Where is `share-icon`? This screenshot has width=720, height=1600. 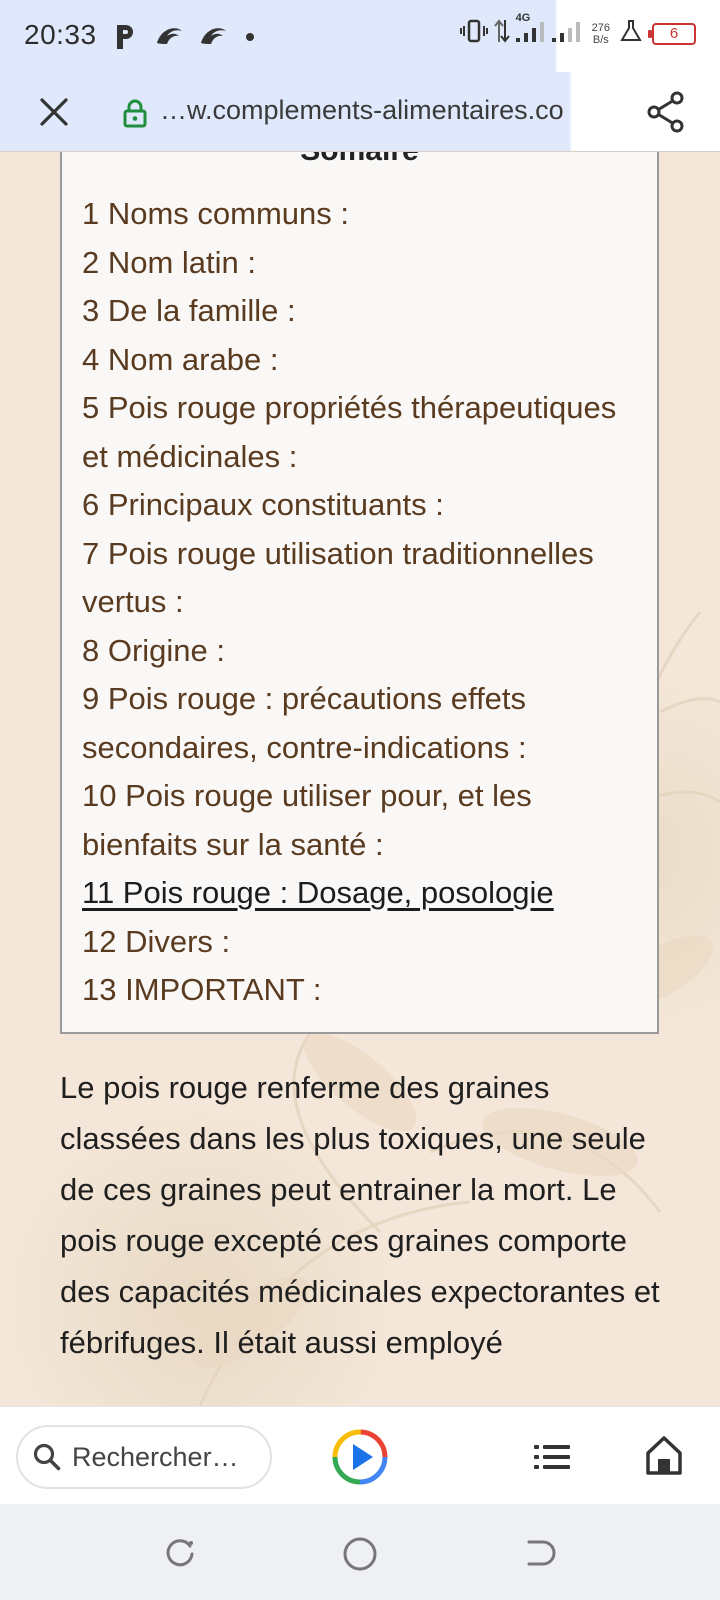 share-icon is located at coordinates (665, 112).